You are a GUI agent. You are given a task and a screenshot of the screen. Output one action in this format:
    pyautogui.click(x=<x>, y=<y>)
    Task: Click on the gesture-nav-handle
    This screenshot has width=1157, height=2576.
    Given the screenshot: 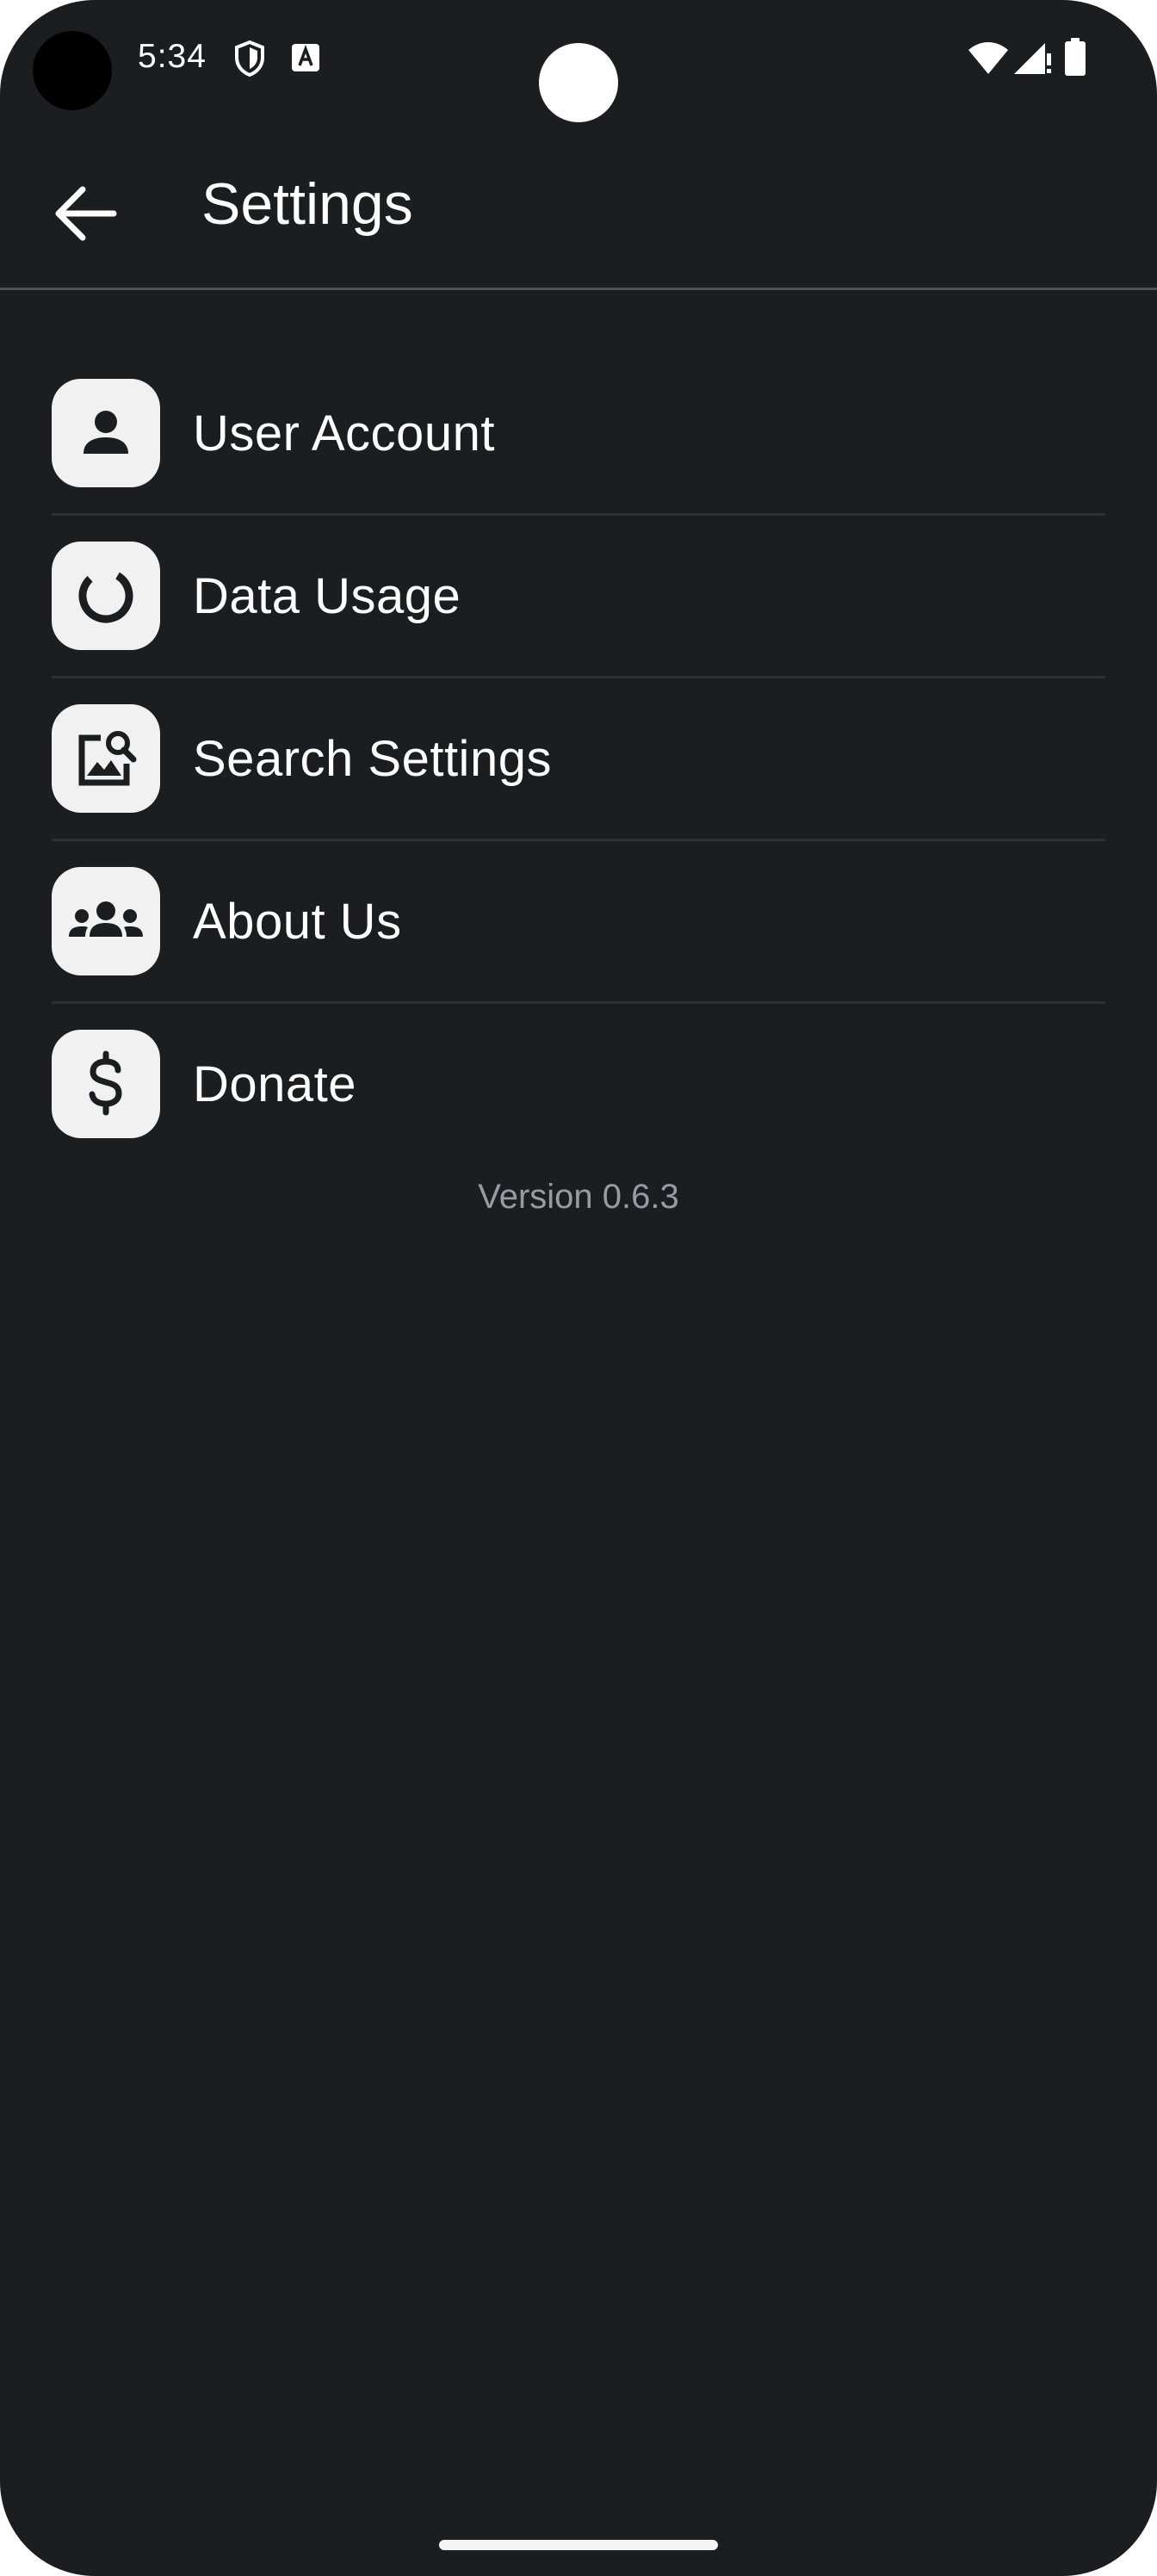 What is the action you would take?
    pyautogui.click(x=579, y=2545)
    